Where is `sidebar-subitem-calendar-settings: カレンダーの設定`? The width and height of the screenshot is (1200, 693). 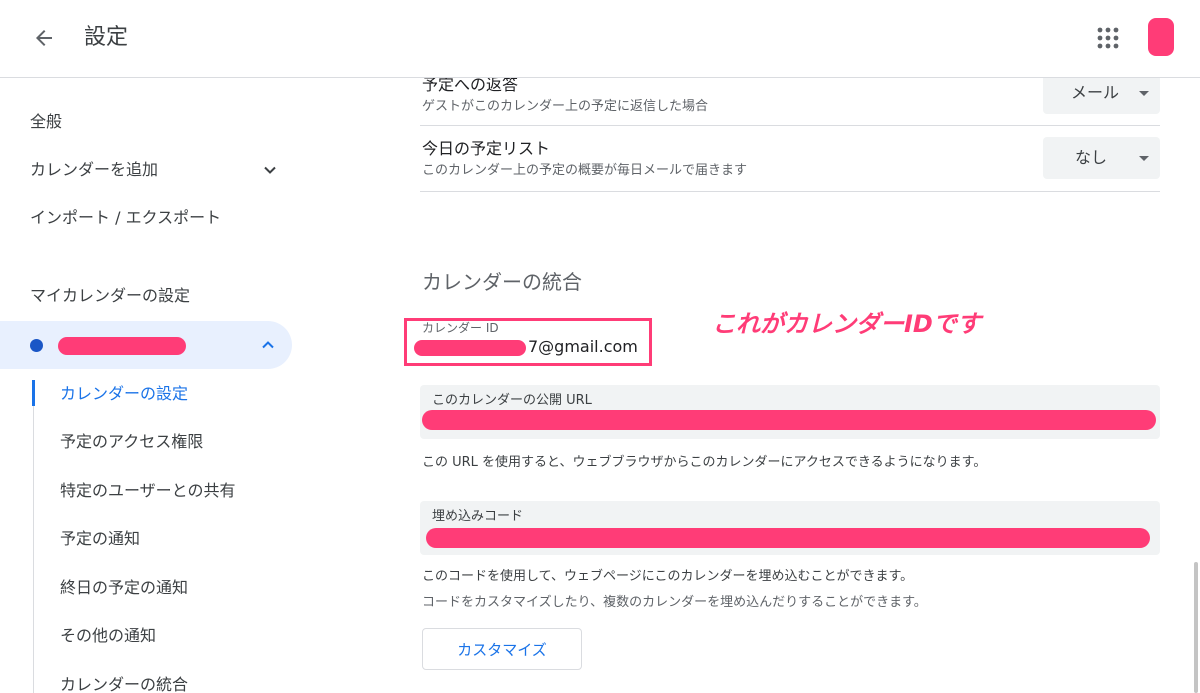 sidebar-subitem-calendar-settings: カレンダーの設定 is located at coordinates (124, 394).